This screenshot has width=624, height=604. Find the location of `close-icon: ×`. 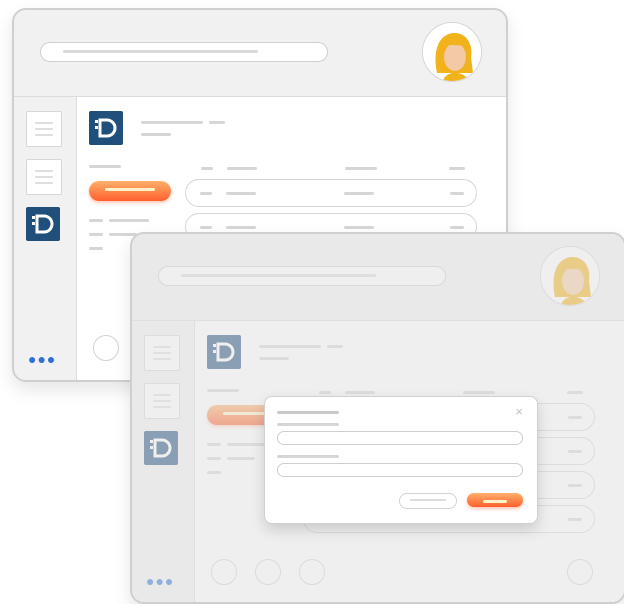

close-icon: × is located at coordinates (519, 411).